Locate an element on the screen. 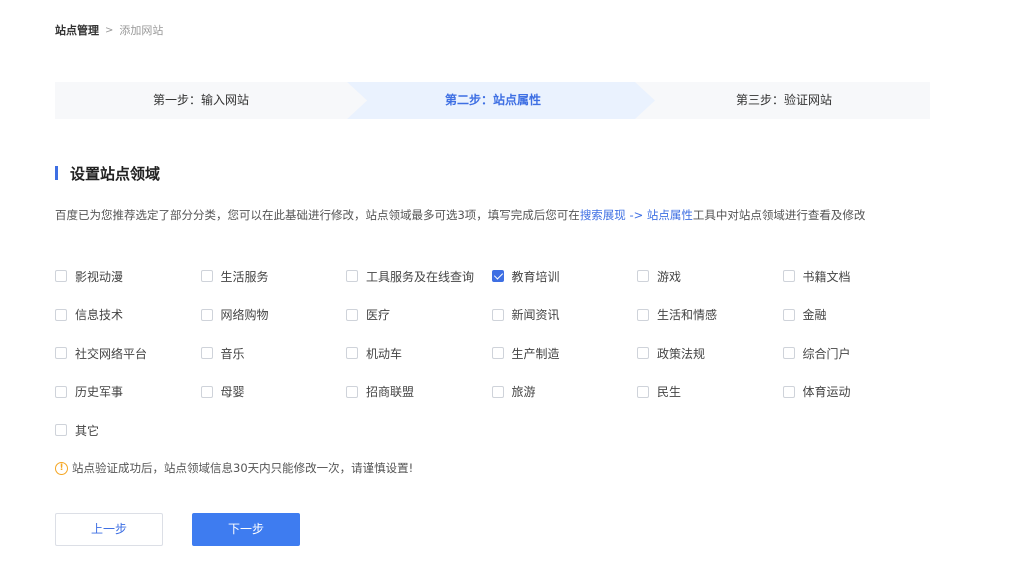 This screenshot has height=578, width=1024. step-3: 第三步：验证网站 is located at coordinates (783, 100).